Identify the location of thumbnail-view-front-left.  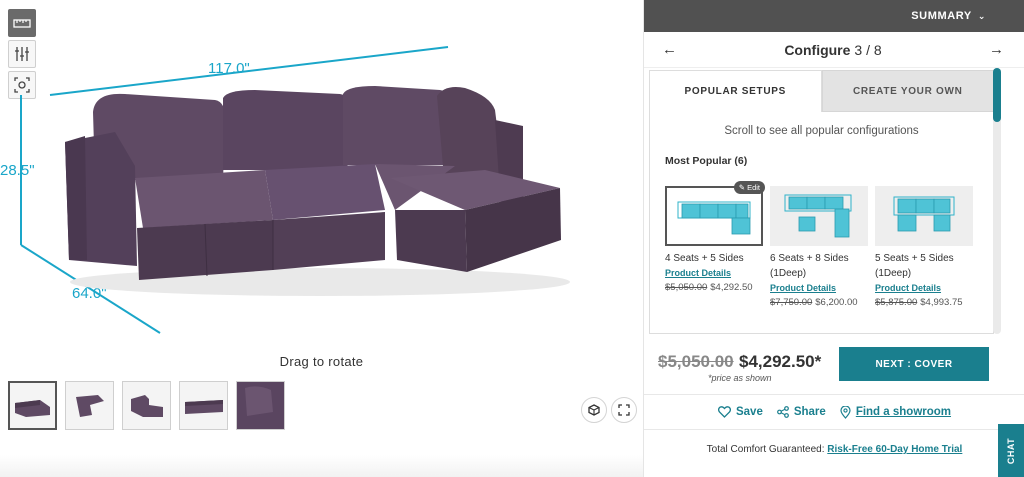
(32, 405).